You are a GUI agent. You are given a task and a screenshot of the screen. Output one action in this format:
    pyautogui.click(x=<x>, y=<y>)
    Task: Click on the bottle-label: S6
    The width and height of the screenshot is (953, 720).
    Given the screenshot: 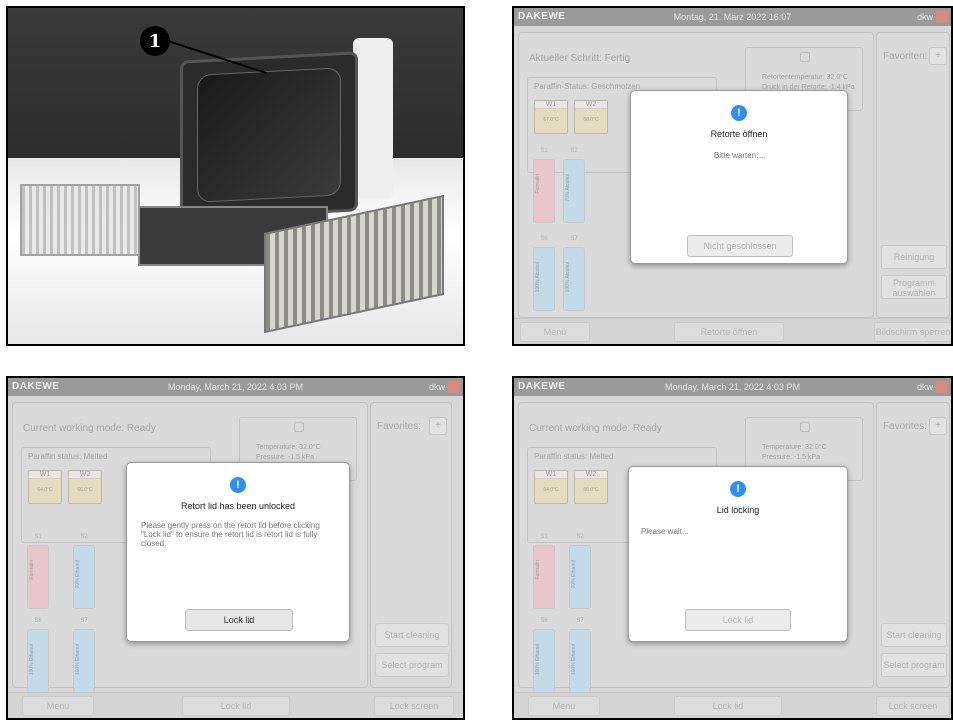 What is the action you would take?
    pyautogui.click(x=544, y=621)
    